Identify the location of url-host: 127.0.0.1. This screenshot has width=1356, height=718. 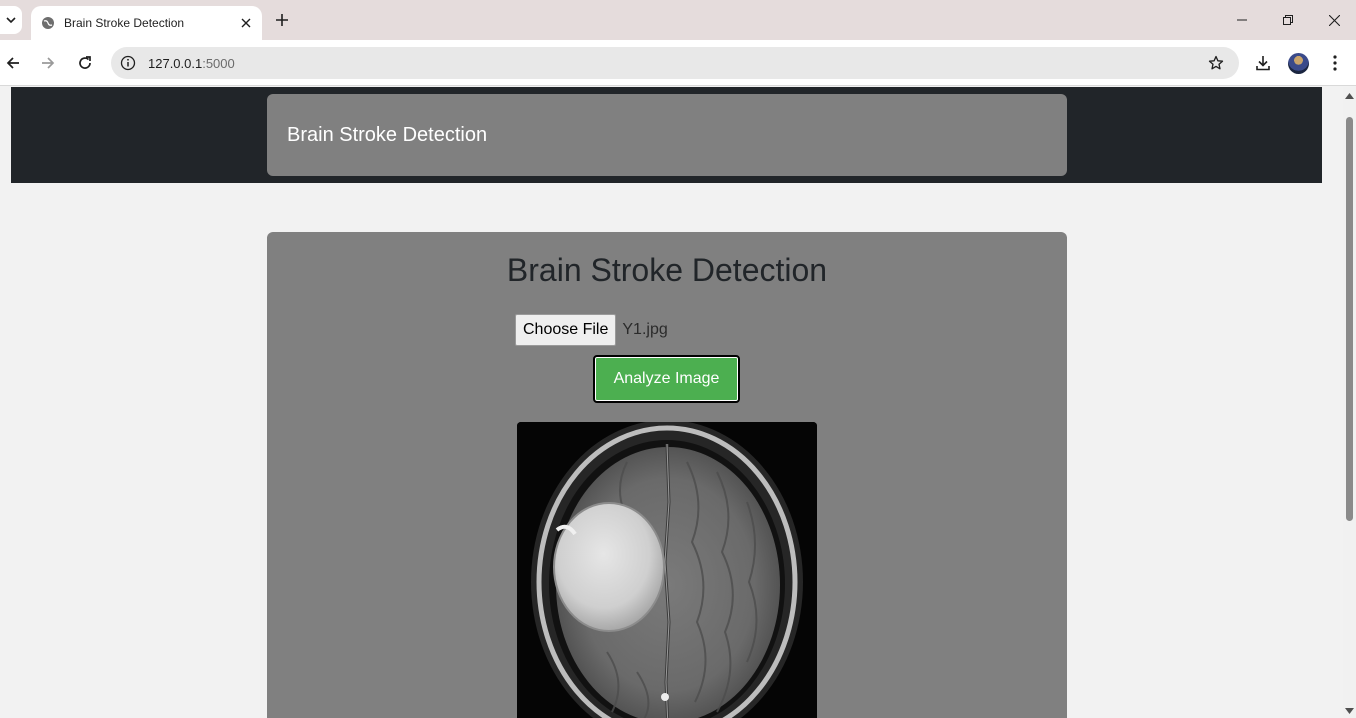
(175, 63).